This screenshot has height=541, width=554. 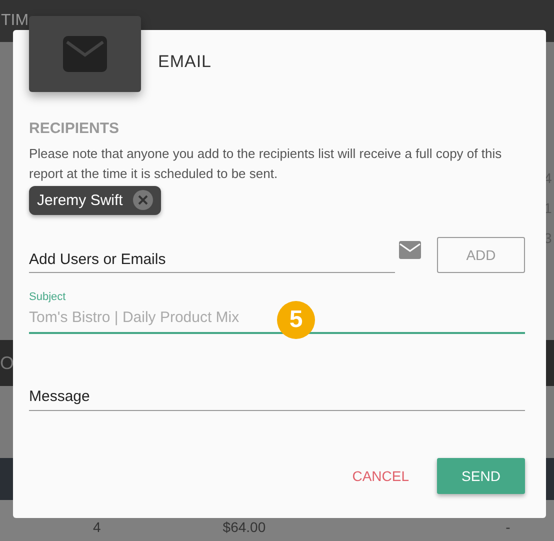 What do you see at coordinates (185, 62) in the screenshot?
I see `dialog-title: EMAIL` at bounding box center [185, 62].